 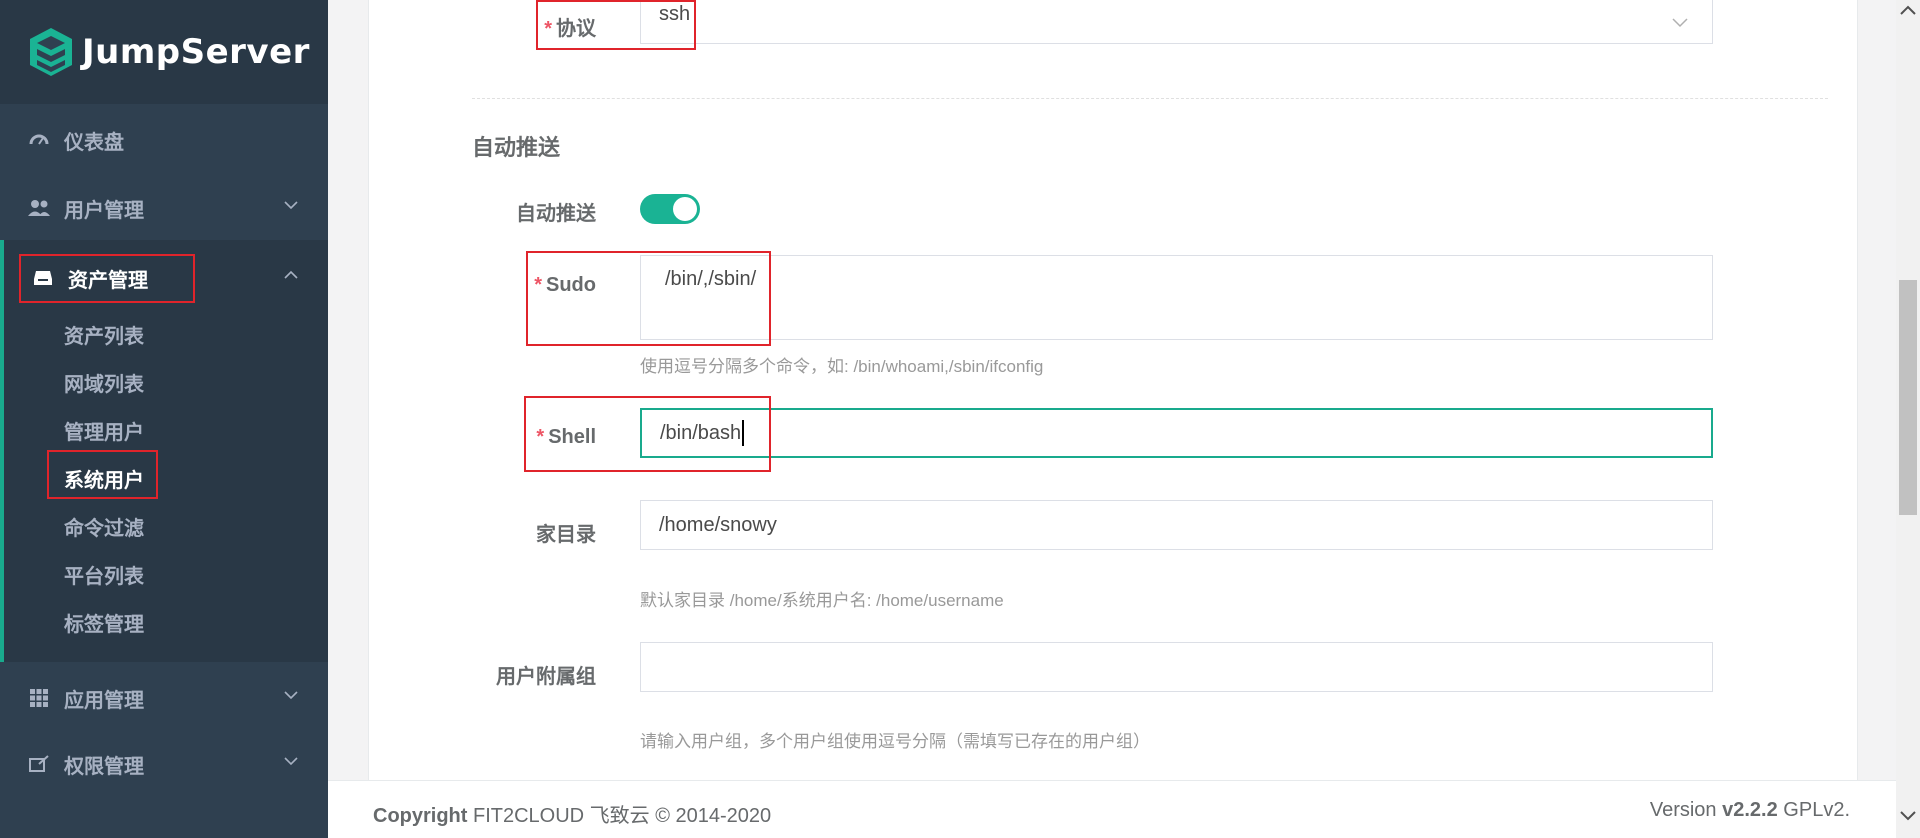 I want to click on scroll-up-icon, so click(x=1908, y=10).